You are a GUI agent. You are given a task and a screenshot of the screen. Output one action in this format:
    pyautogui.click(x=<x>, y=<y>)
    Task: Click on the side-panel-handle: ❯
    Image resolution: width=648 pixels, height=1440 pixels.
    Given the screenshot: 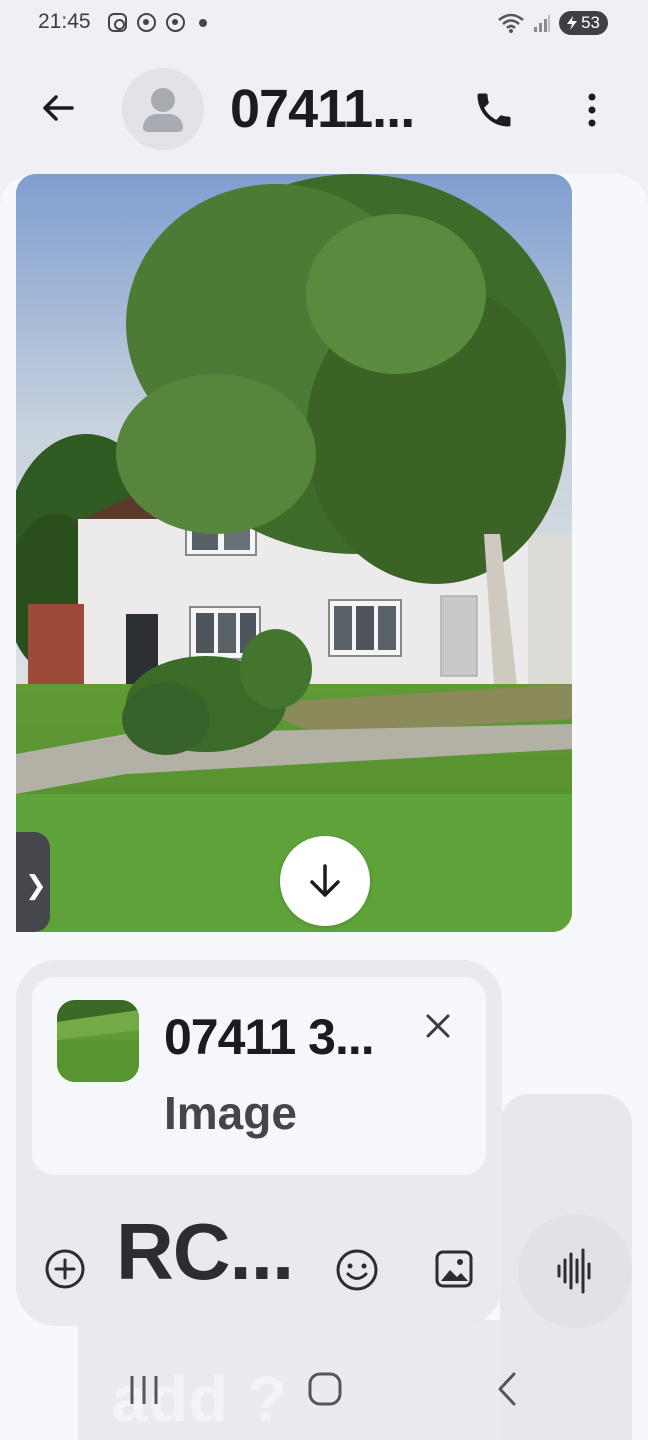 What is the action you would take?
    pyautogui.click(x=33, y=882)
    